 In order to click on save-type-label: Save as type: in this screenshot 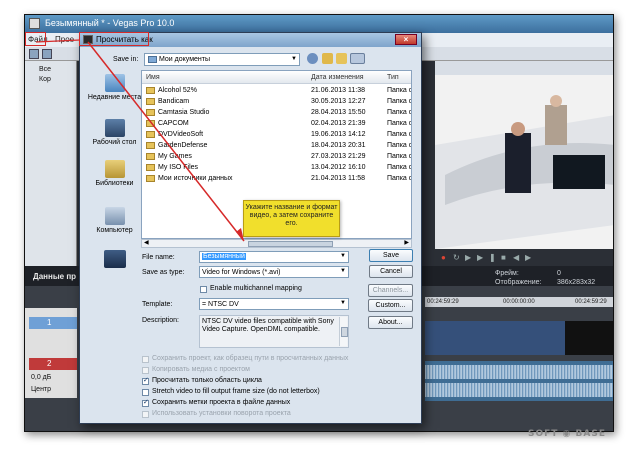, I will do `click(163, 272)`.